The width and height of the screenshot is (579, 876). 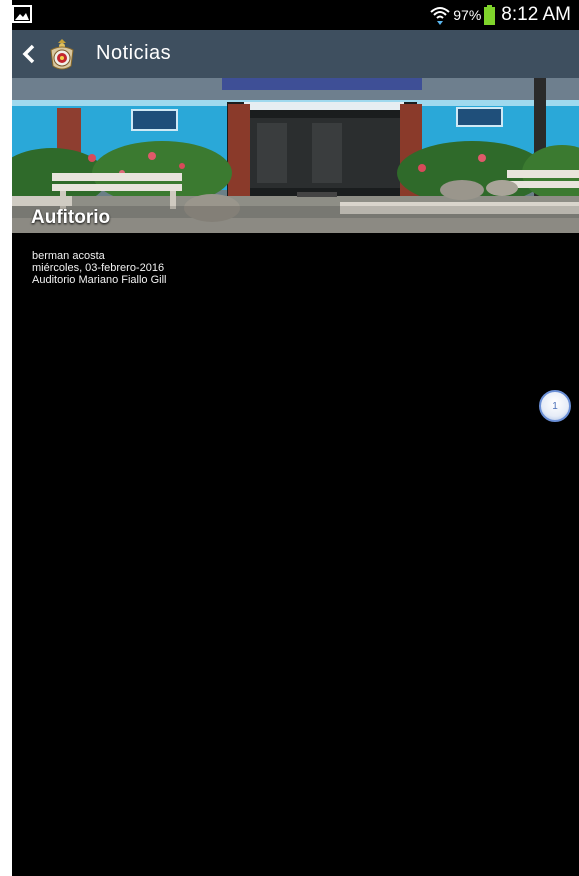 What do you see at coordinates (71, 217) in the screenshot?
I see `article-title: Aufitorio` at bounding box center [71, 217].